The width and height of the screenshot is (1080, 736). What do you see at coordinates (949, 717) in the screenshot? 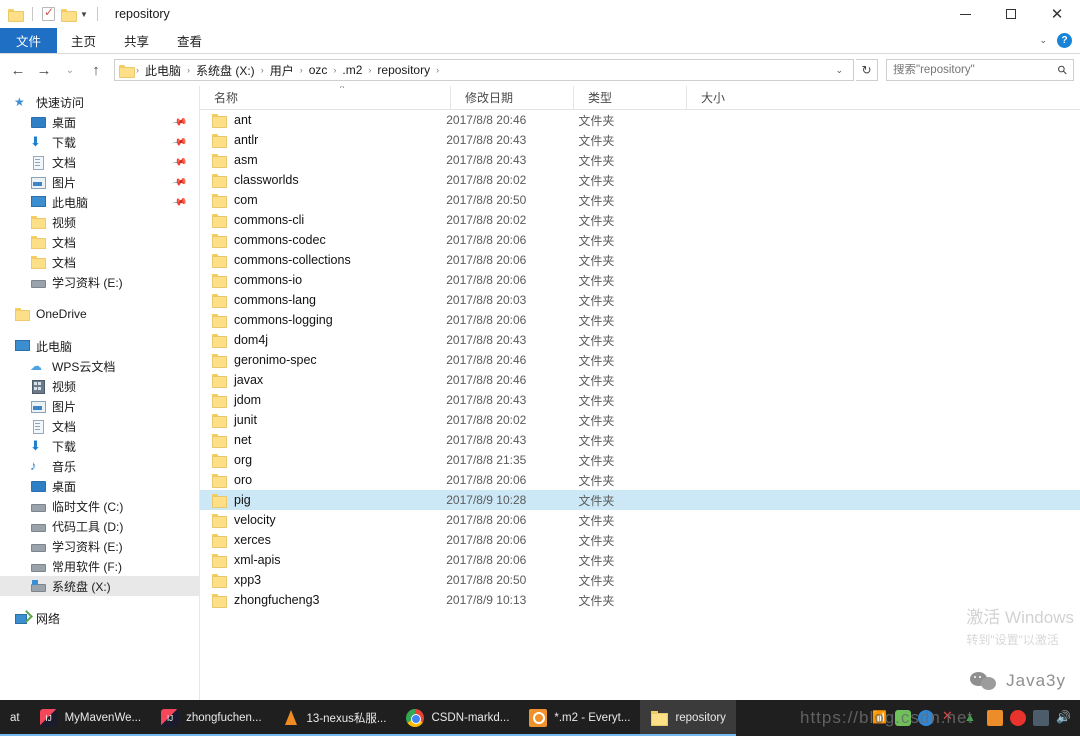
I see `red-x-icon` at bounding box center [949, 717].